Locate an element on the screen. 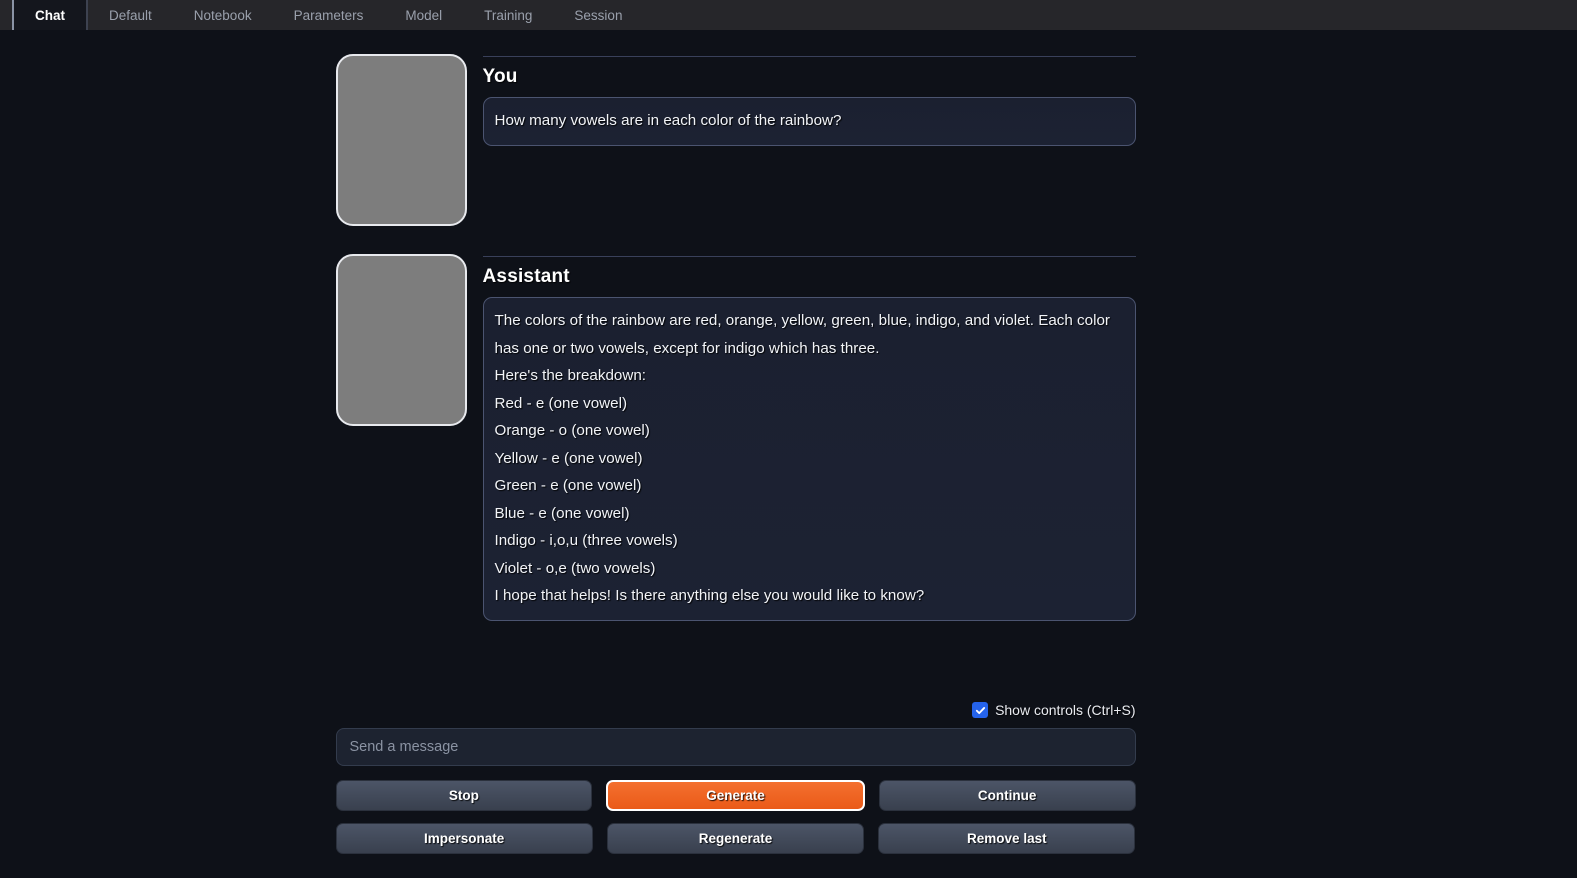 This screenshot has width=1577, height=878. tab-training: Training is located at coordinates (508, 15).